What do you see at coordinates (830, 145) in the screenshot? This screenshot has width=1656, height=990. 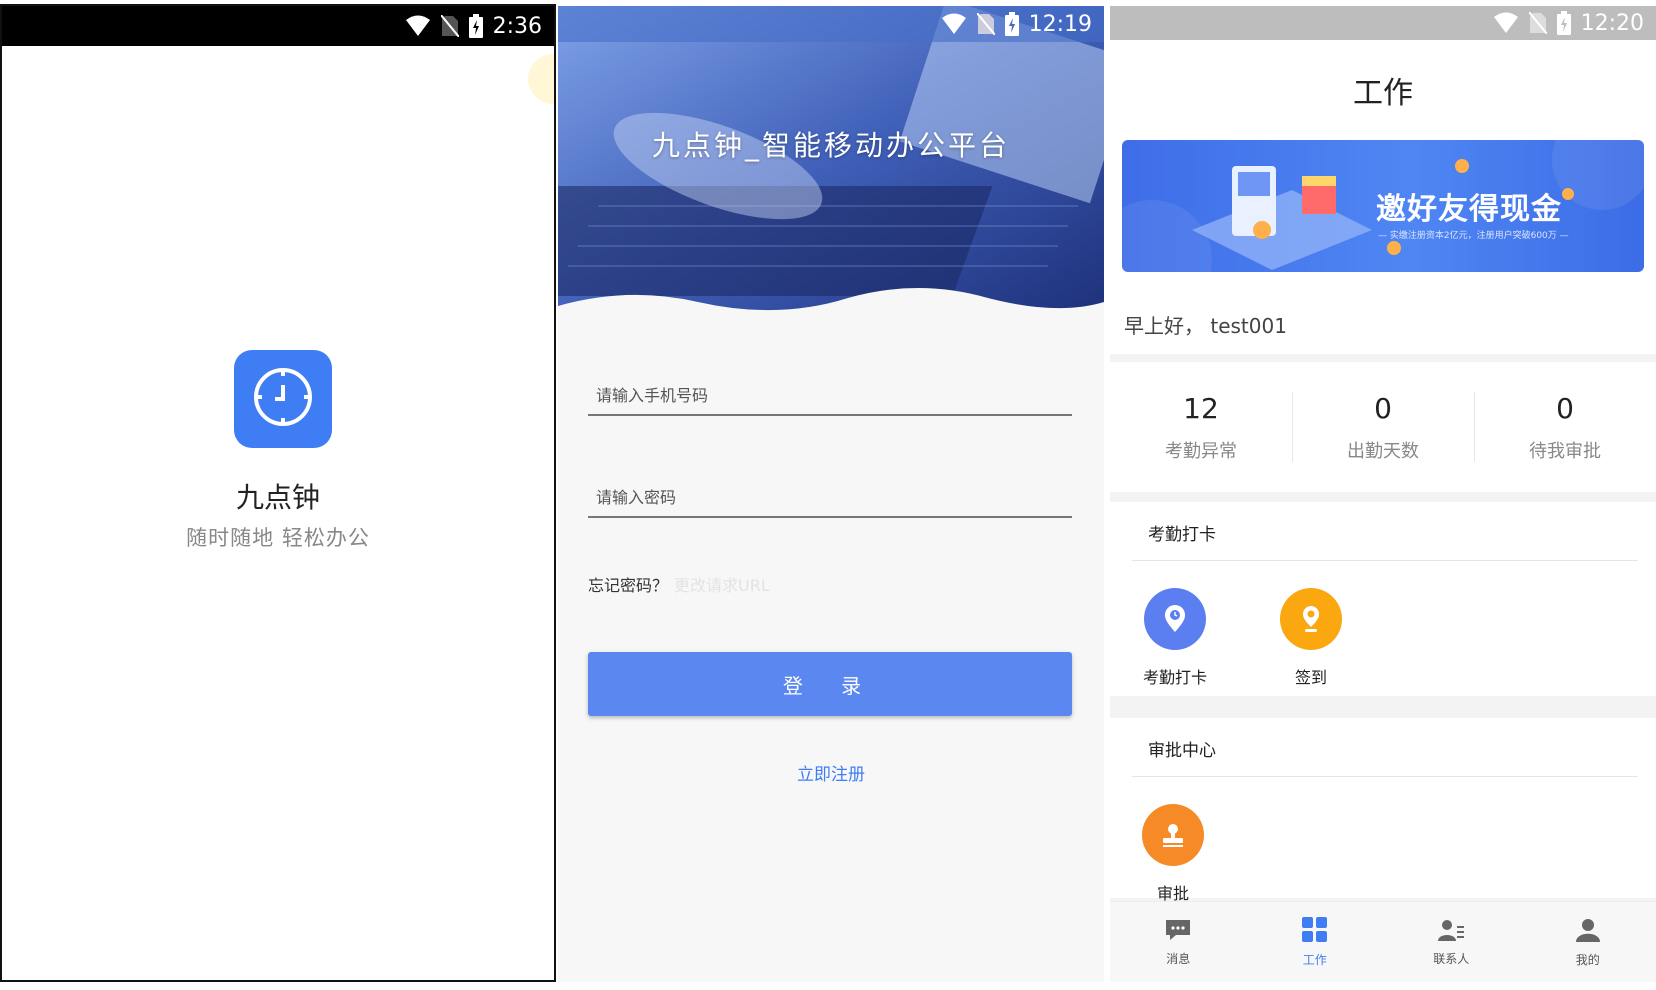 I see `hero-title: 九点钟_智能移动办公平台` at bounding box center [830, 145].